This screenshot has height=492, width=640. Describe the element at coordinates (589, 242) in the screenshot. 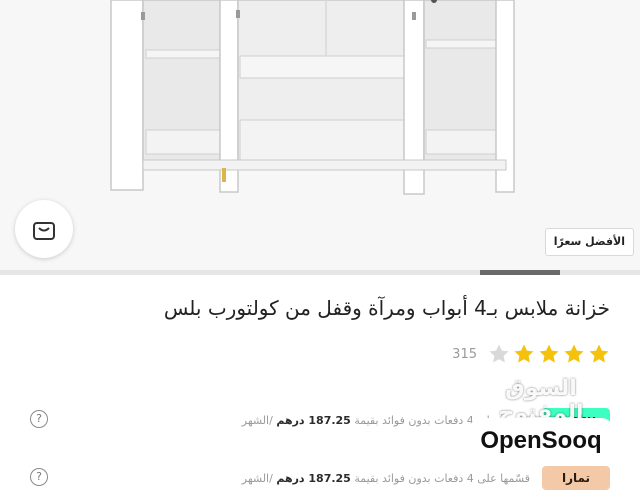

I see `best-price-badge: الأفضل سعرًا` at that location.